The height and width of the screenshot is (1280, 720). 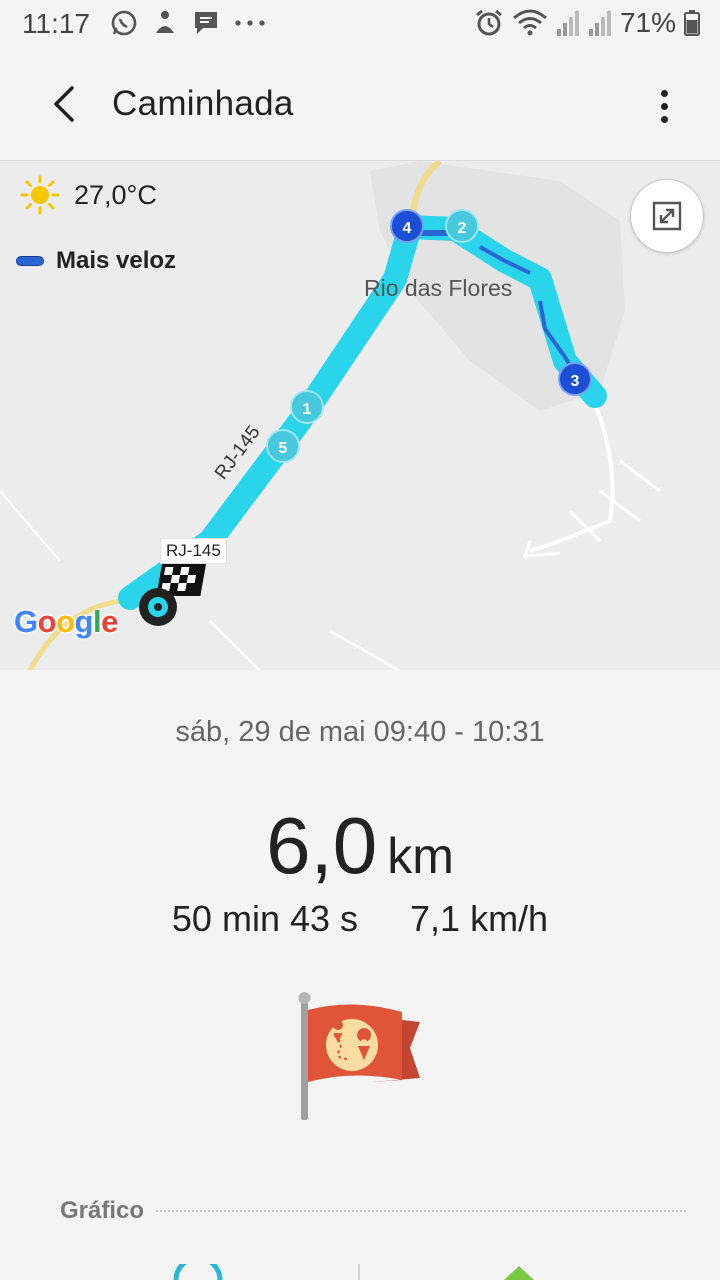 I want to click on distance-value: 6,0, so click(x=322, y=845).